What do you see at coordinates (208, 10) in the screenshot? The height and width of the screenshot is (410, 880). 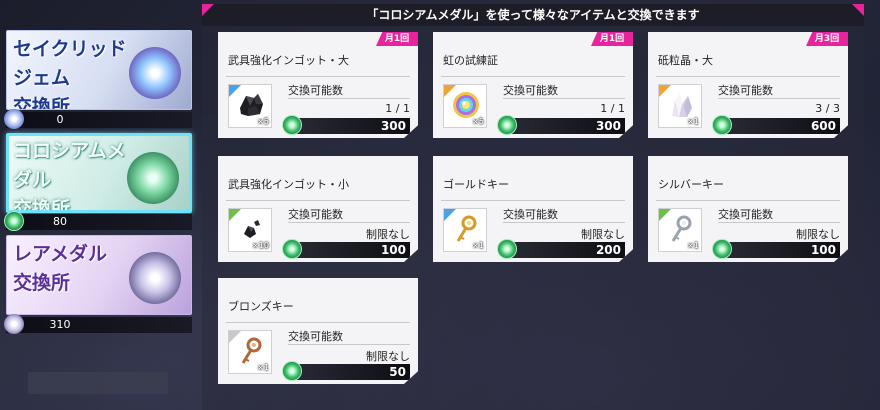 I see `header-accent-left` at bounding box center [208, 10].